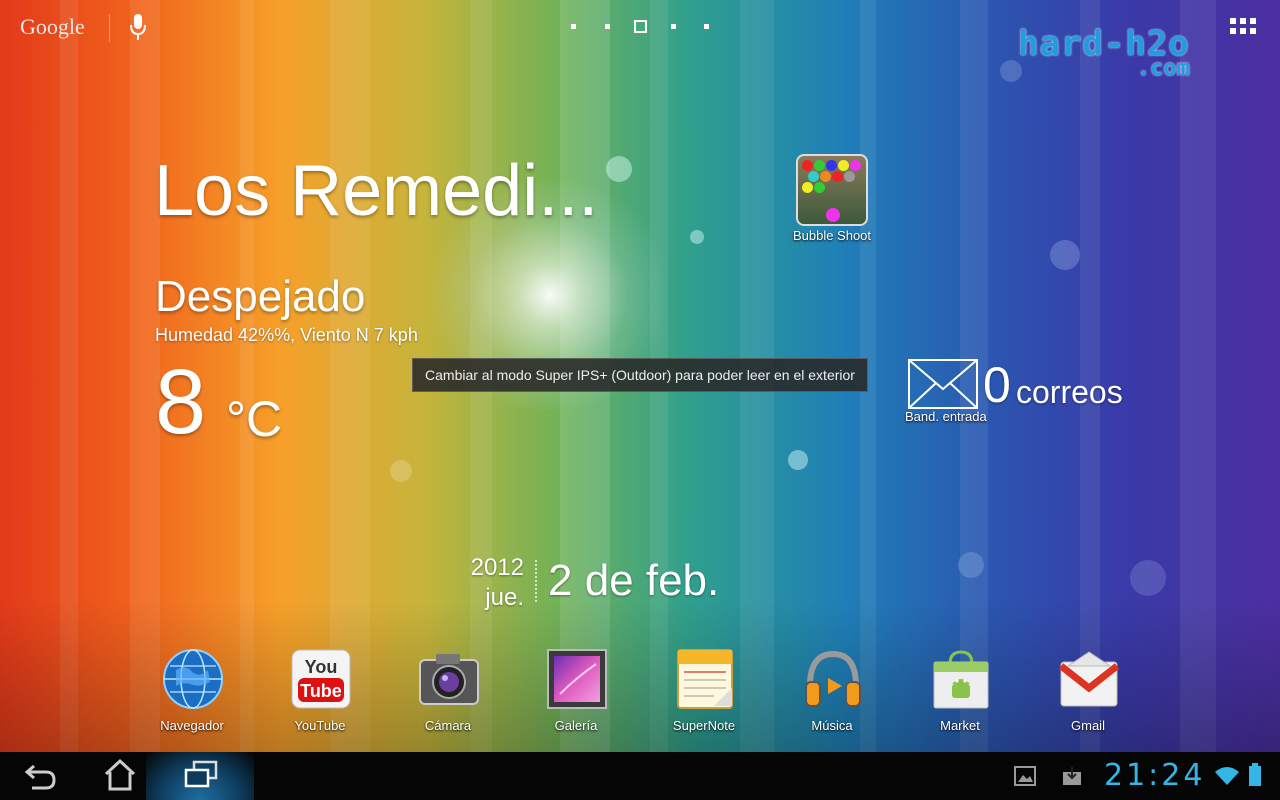 The height and width of the screenshot is (800, 1280). What do you see at coordinates (138, 28) in the screenshot?
I see `microphone-icon` at bounding box center [138, 28].